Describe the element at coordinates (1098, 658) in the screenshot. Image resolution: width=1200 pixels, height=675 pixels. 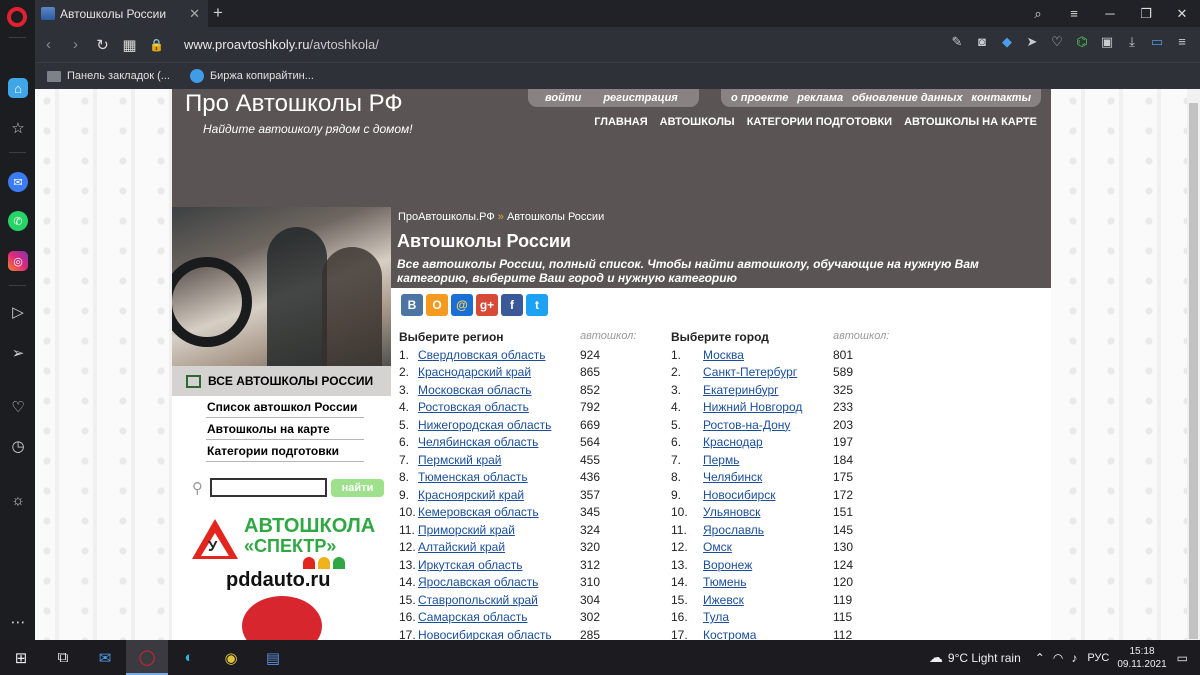
I see `language-indicator: РУС` at that location.